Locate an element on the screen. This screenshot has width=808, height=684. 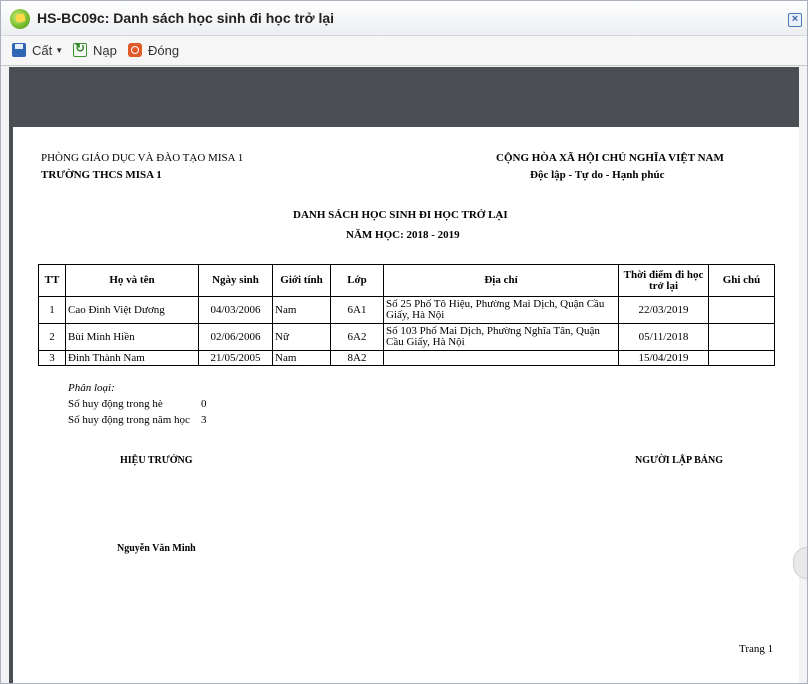
cell-dob: 04/03/2006 is located at coordinates (235, 310).